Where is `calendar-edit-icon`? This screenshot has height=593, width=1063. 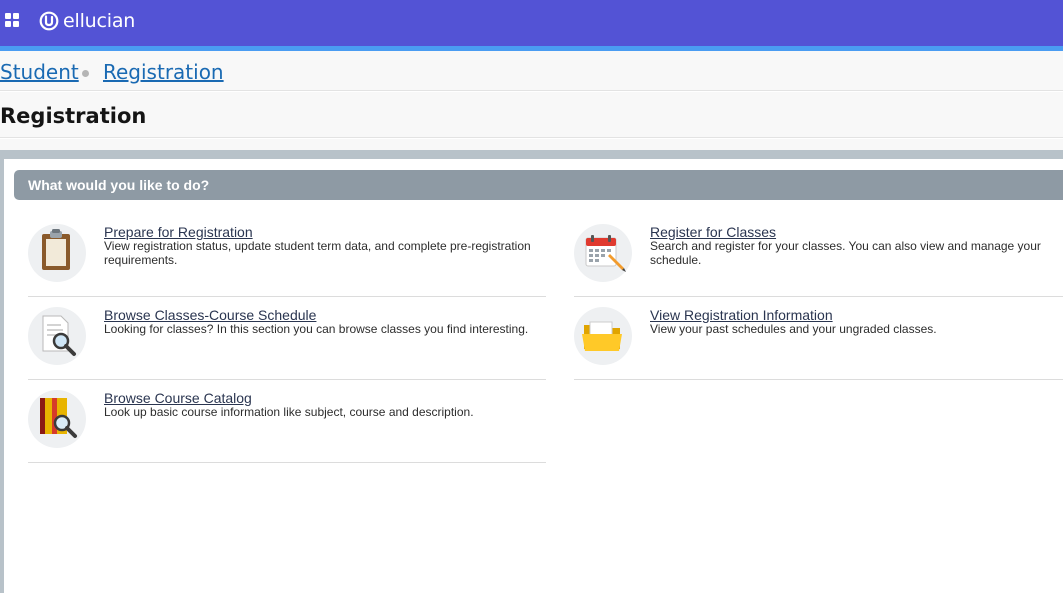
calendar-edit-icon is located at coordinates (603, 253).